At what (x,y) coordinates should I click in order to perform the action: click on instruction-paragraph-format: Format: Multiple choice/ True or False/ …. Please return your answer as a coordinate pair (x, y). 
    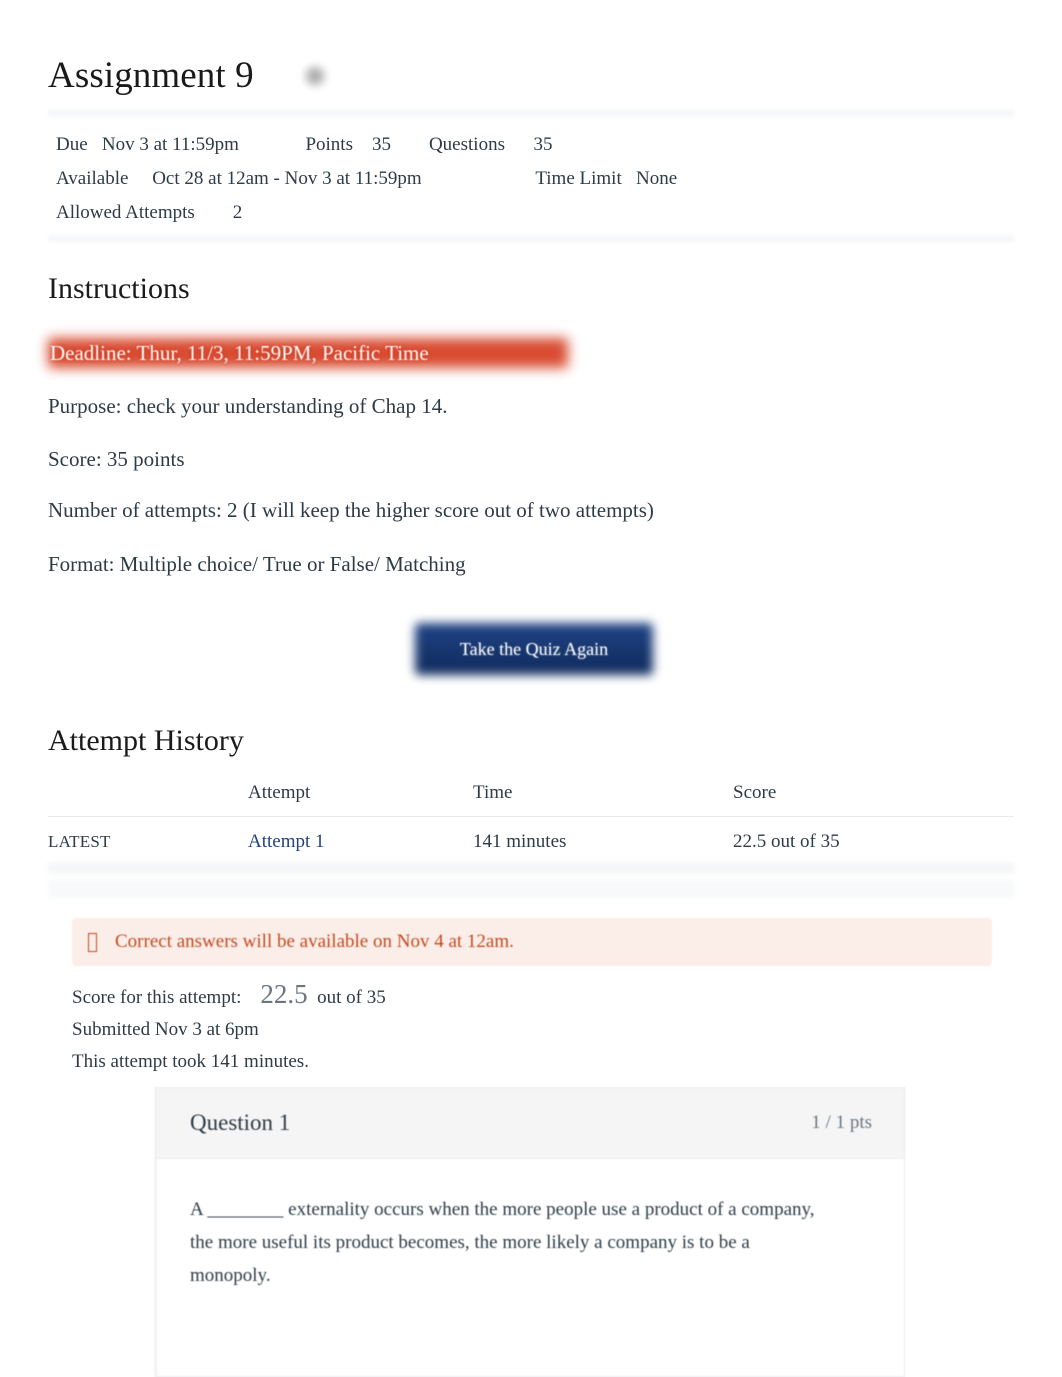
    Looking at the image, I should click on (257, 564).